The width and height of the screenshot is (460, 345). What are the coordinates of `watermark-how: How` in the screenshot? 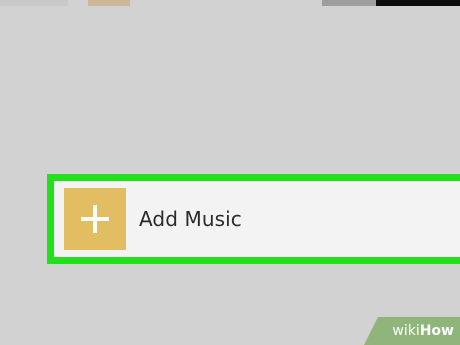 It's located at (436, 331).